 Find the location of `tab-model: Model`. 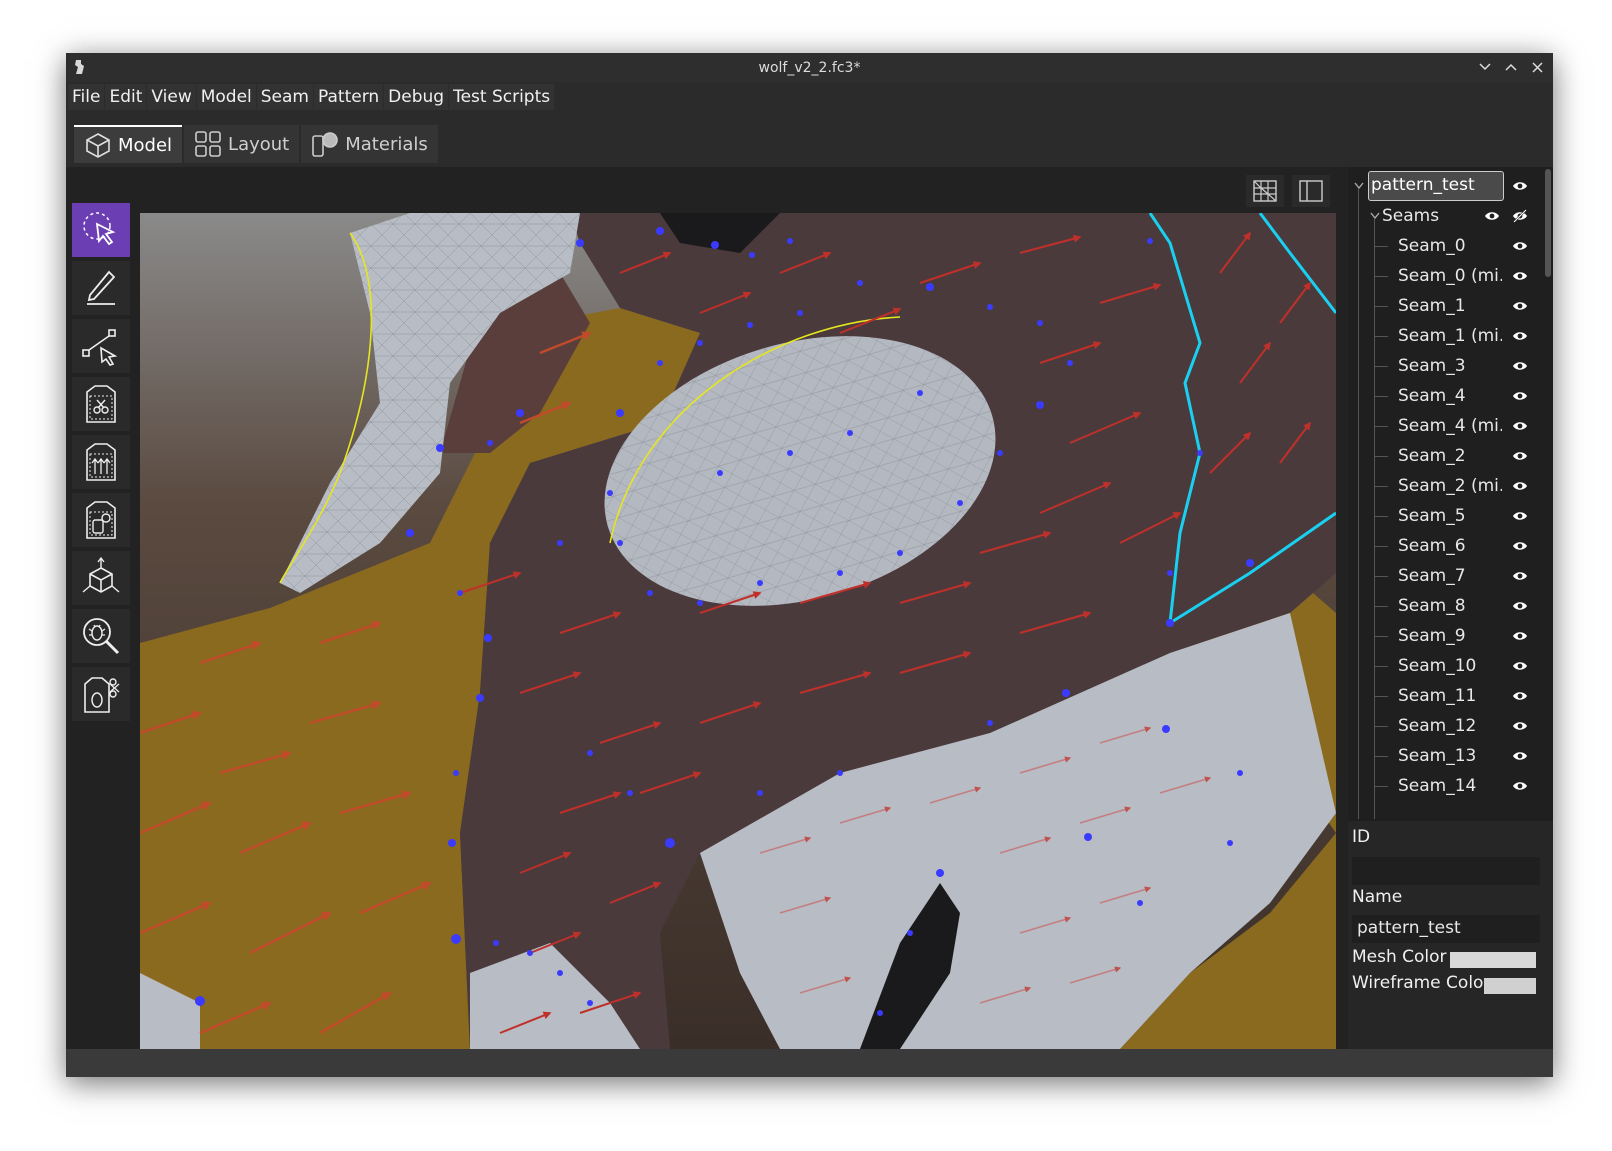

tab-model: Model is located at coordinates (128, 144).